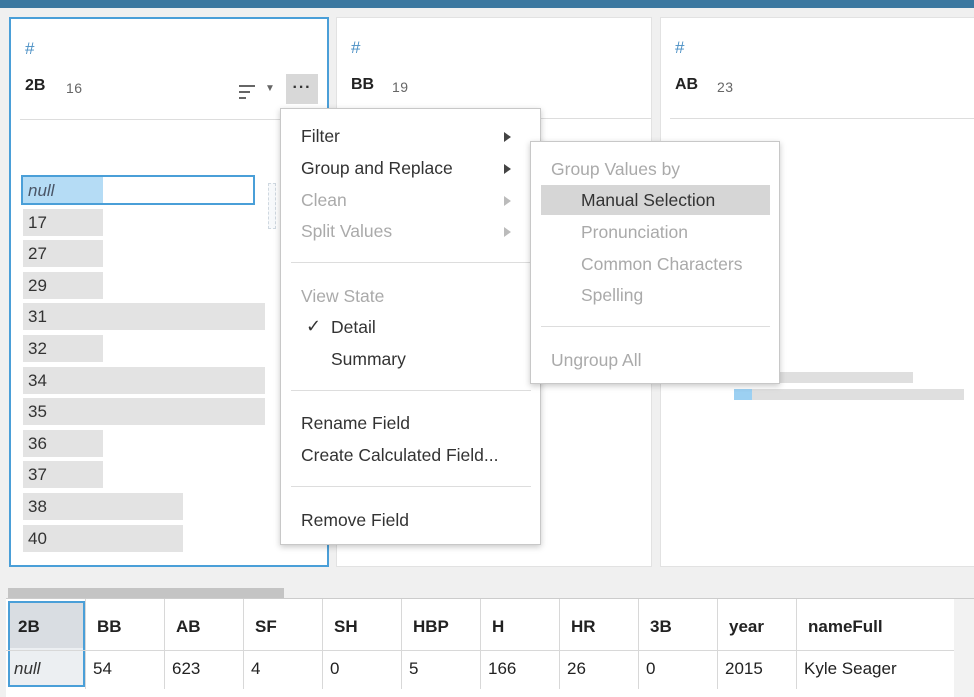 This screenshot has height=697, width=974. What do you see at coordinates (255, 669) in the screenshot?
I see `table-cell: 4` at bounding box center [255, 669].